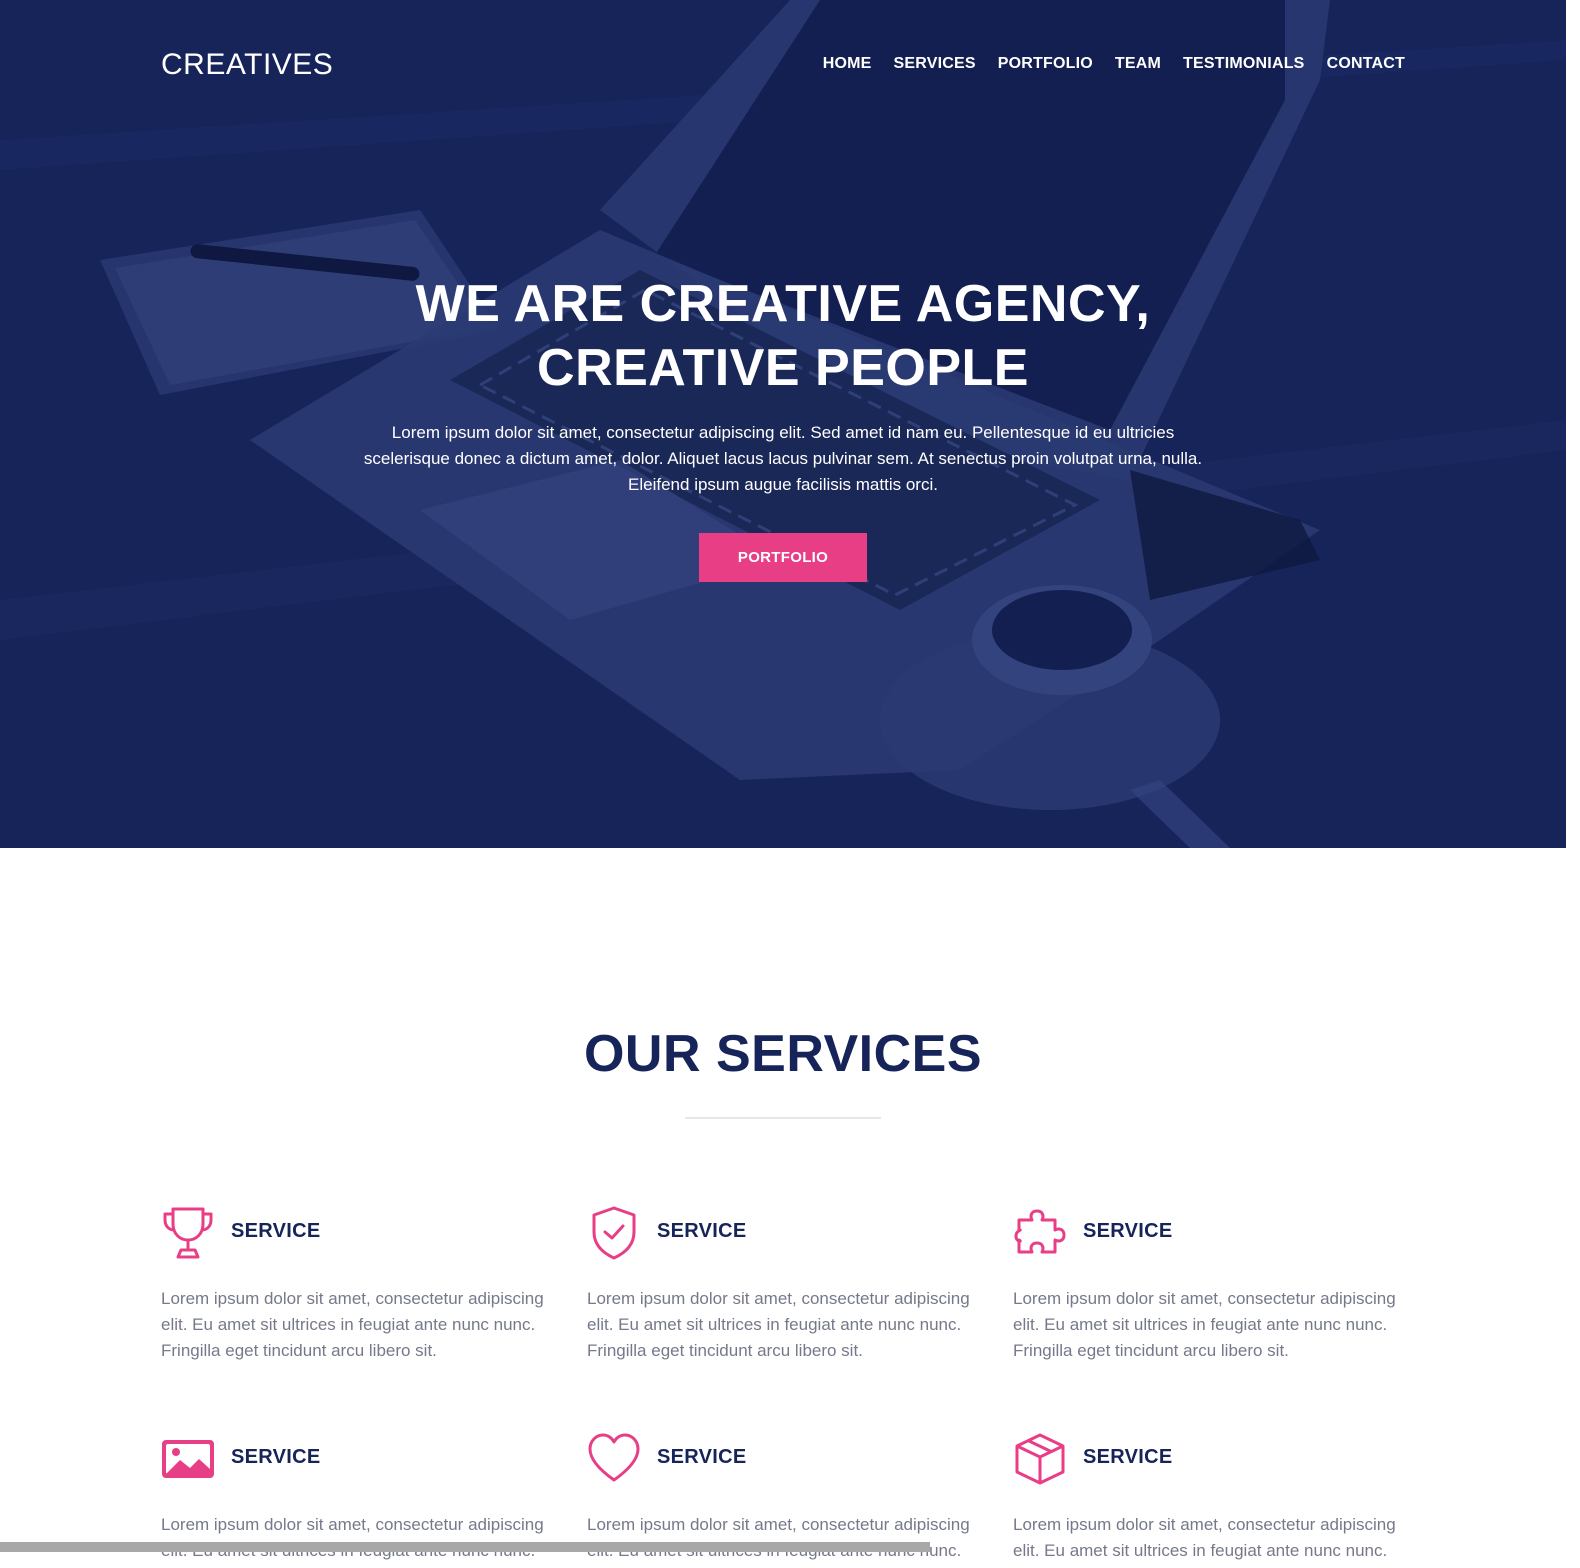 This screenshot has width=1580, height=1568. What do you see at coordinates (783, 1118) in the screenshot?
I see `title-divider` at bounding box center [783, 1118].